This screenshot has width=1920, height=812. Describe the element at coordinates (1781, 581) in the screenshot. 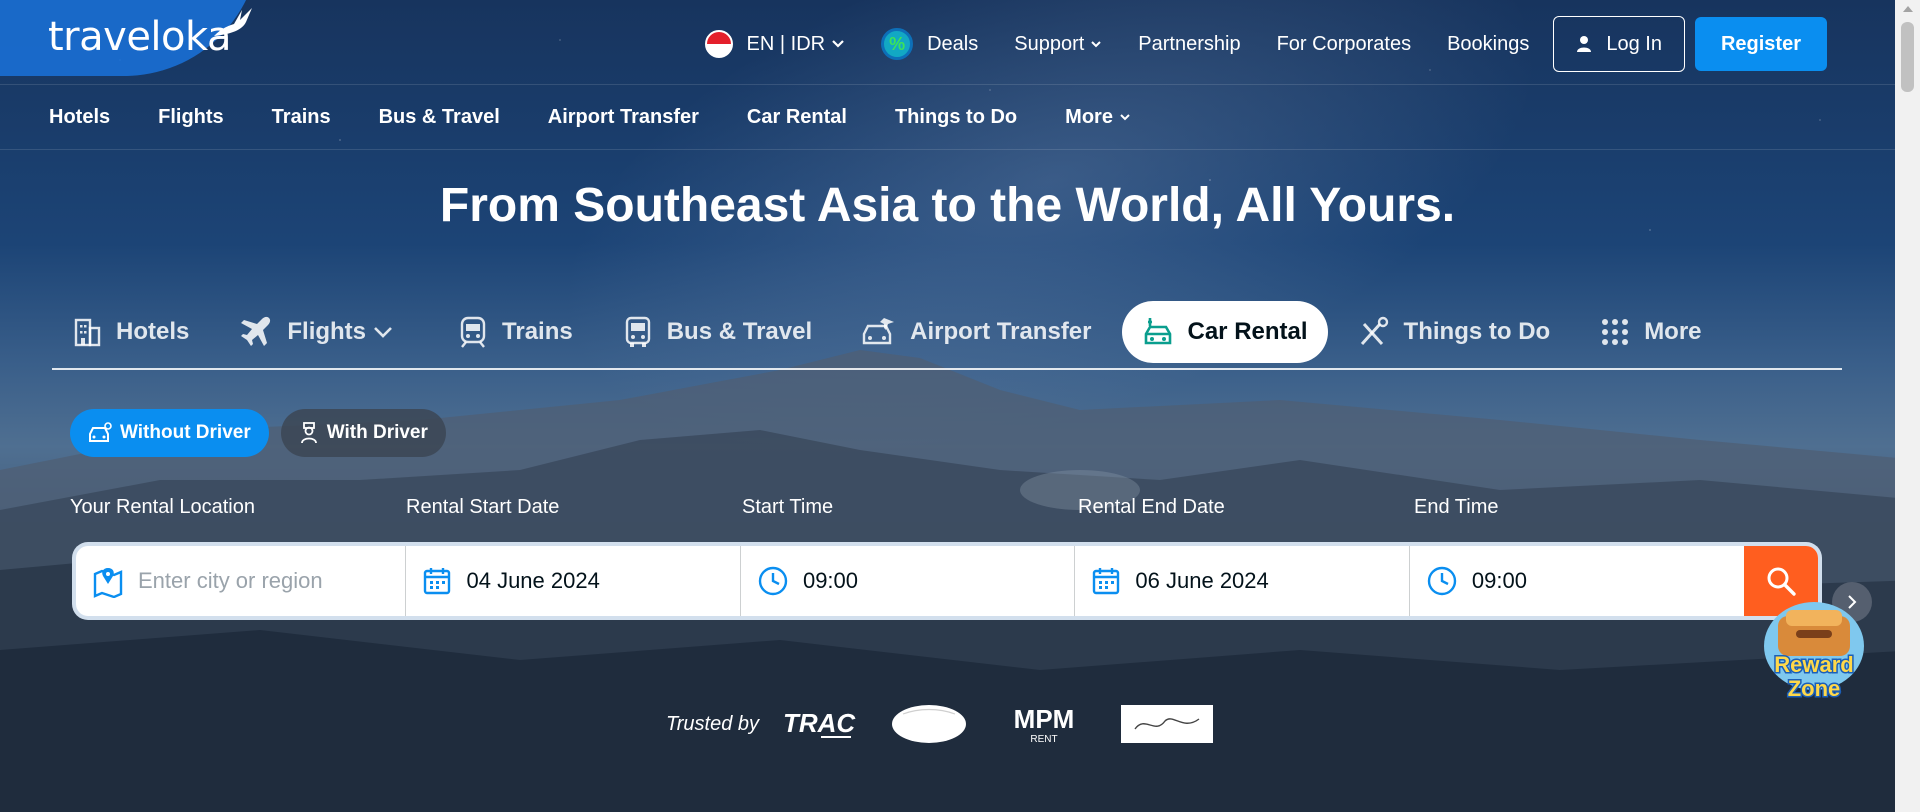

I see `search-icon` at that location.